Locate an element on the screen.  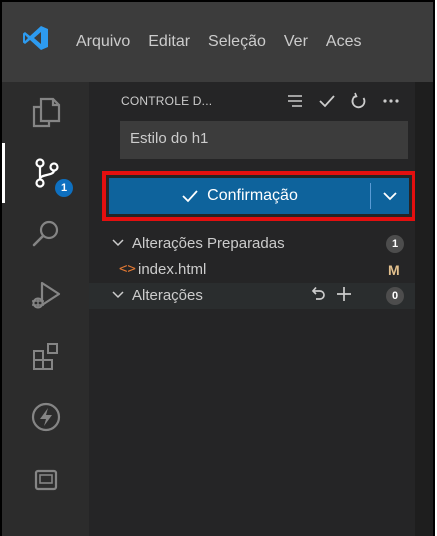
thunder-button is located at coordinates (45, 417).